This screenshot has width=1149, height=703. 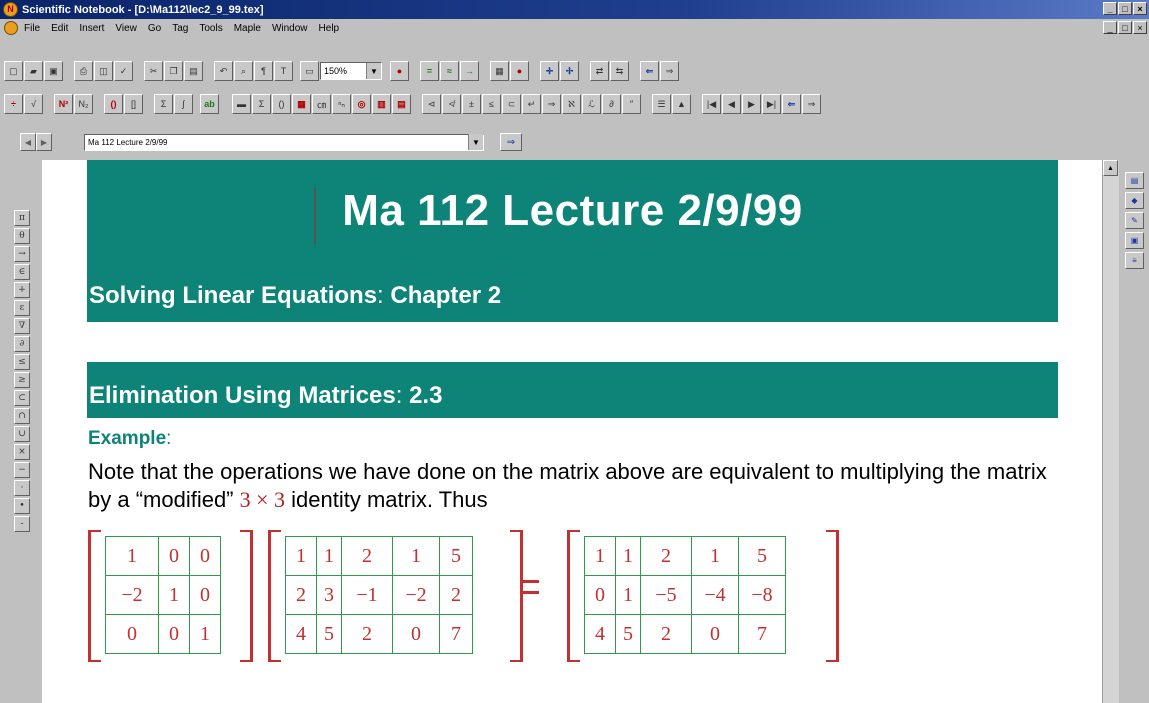 I want to click on evaluate-icon: =, so click(x=429, y=71).